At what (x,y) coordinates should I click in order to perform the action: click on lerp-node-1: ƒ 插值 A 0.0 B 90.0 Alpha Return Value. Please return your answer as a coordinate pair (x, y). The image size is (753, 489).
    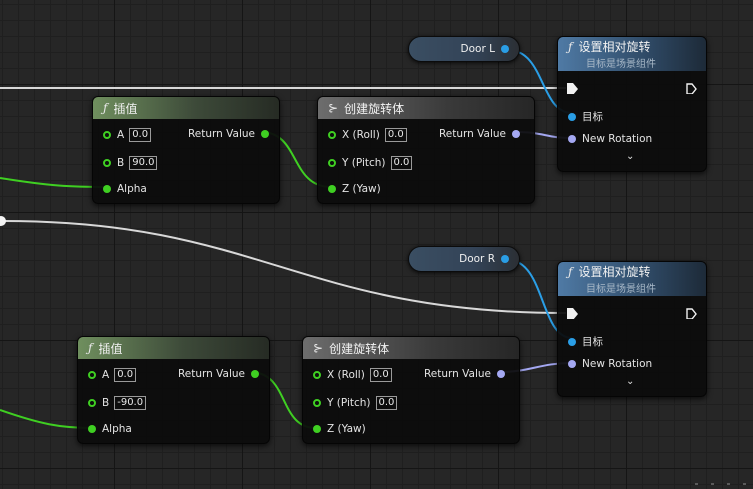
    Looking at the image, I should click on (186, 150).